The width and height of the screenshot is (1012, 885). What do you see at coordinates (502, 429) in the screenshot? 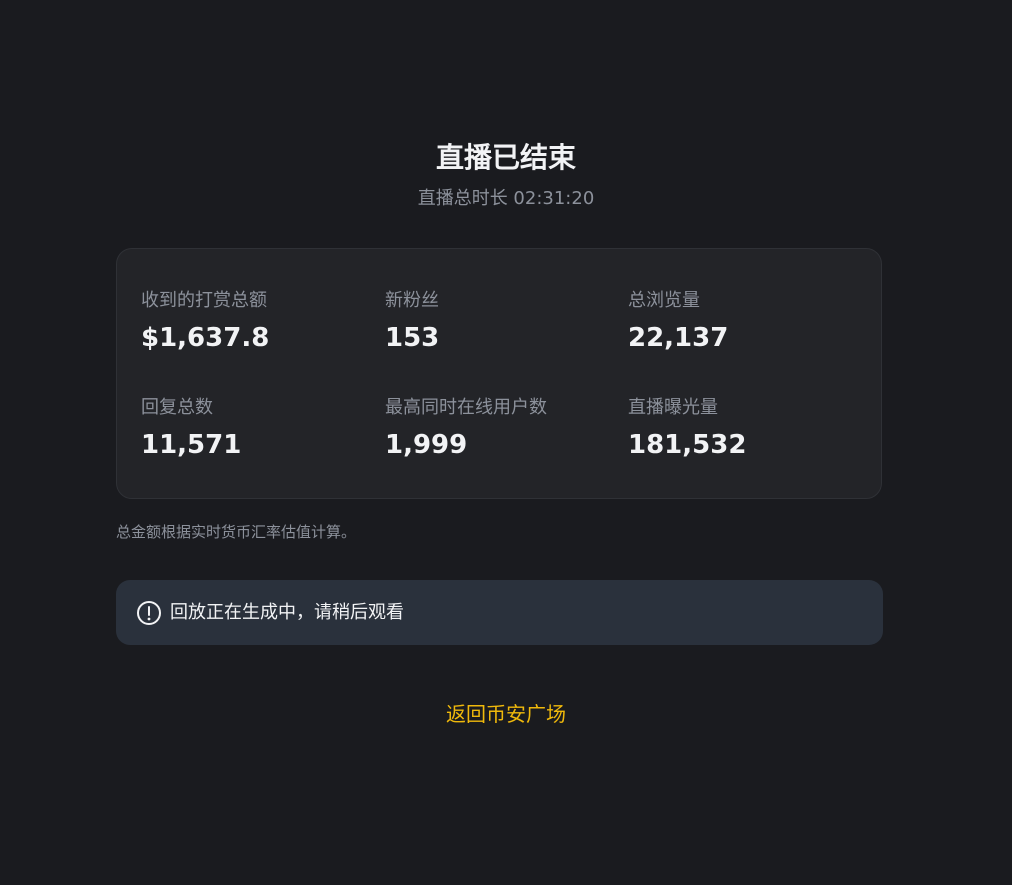
I see `stat-peak-concurrent-users: 最高同时在线用户数 1,999` at bounding box center [502, 429].